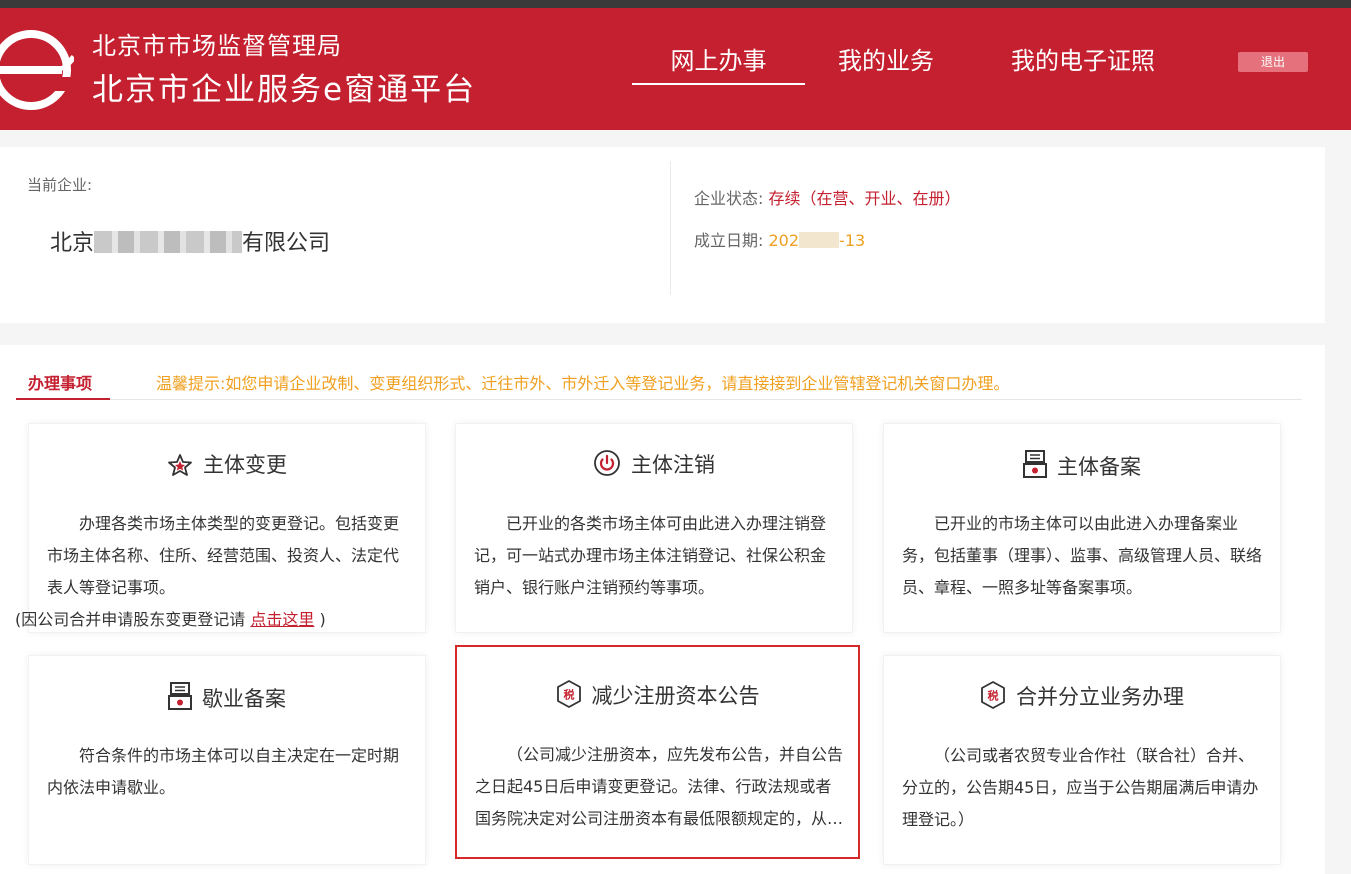 The height and width of the screenshot is (874, 1351). What do you see at coordinates (282, 619) in the screenshot?
I see `click-here-link: 点击这里` at bounding box center [282, 619].